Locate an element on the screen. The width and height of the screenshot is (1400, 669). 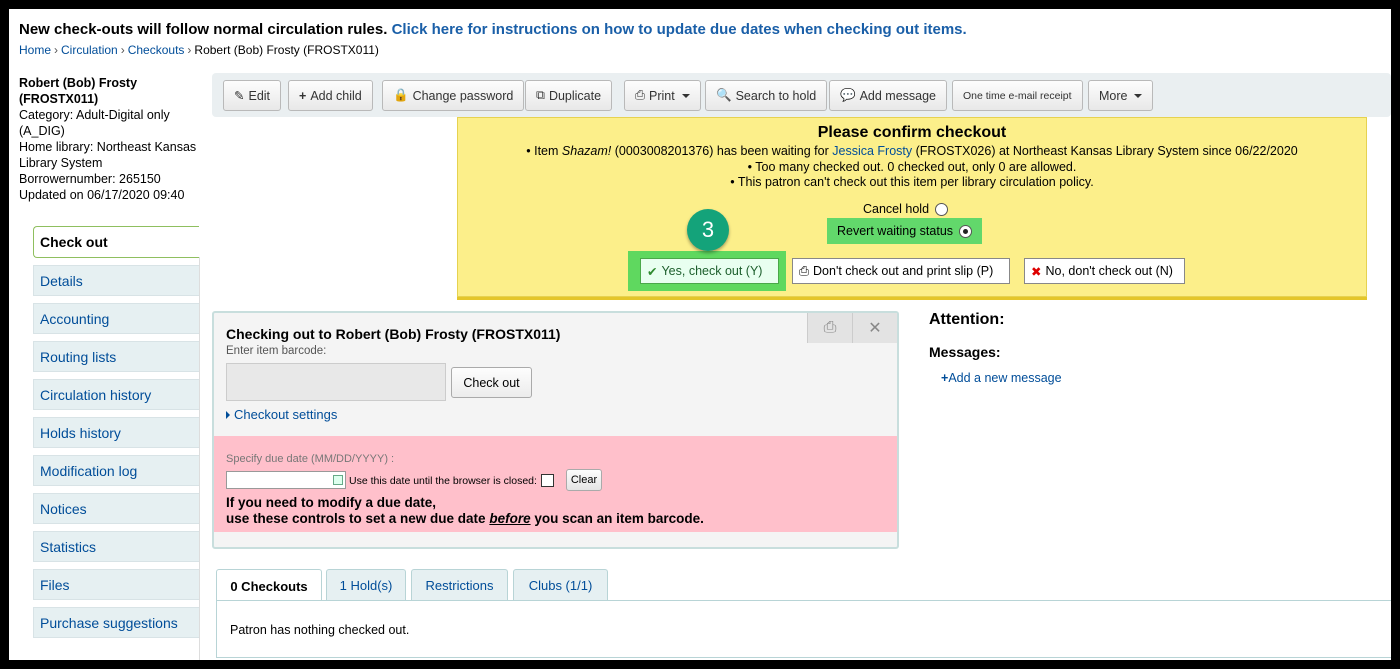
notice-text: (0003008201376) has been waiting for is located at coordinates (722, 151).